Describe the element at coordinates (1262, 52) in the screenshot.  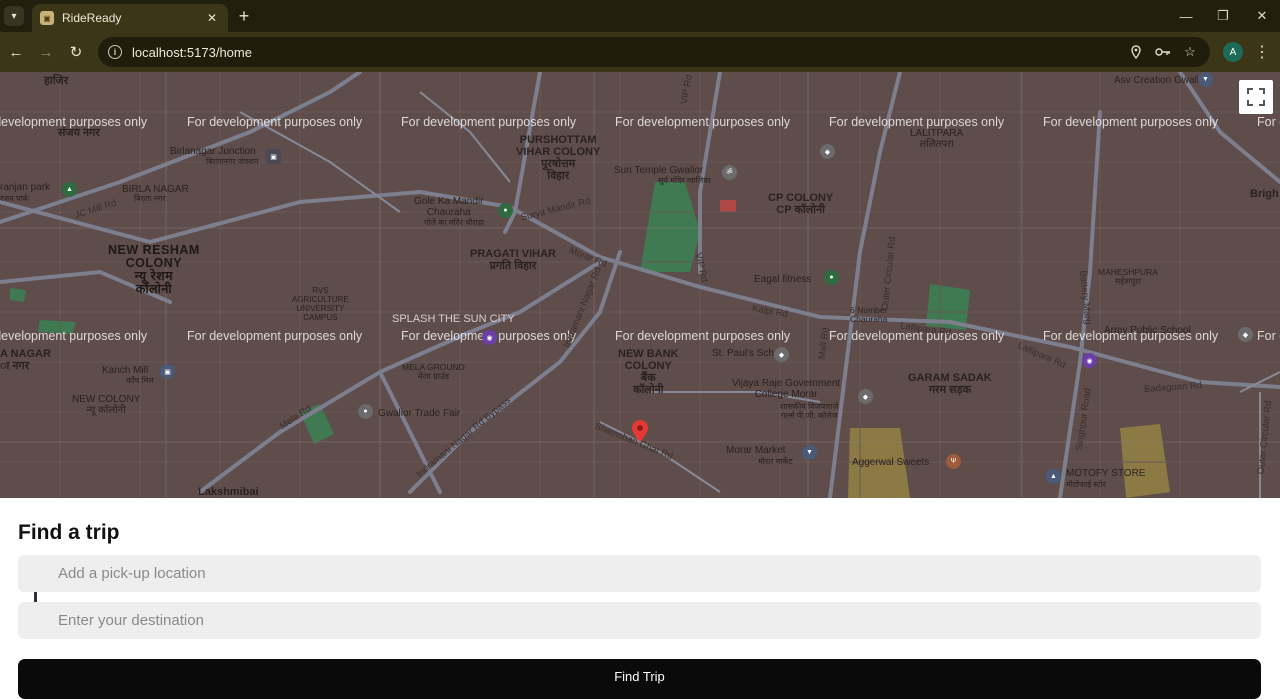
I see `browser-menu-icon: ⋮` at that location.